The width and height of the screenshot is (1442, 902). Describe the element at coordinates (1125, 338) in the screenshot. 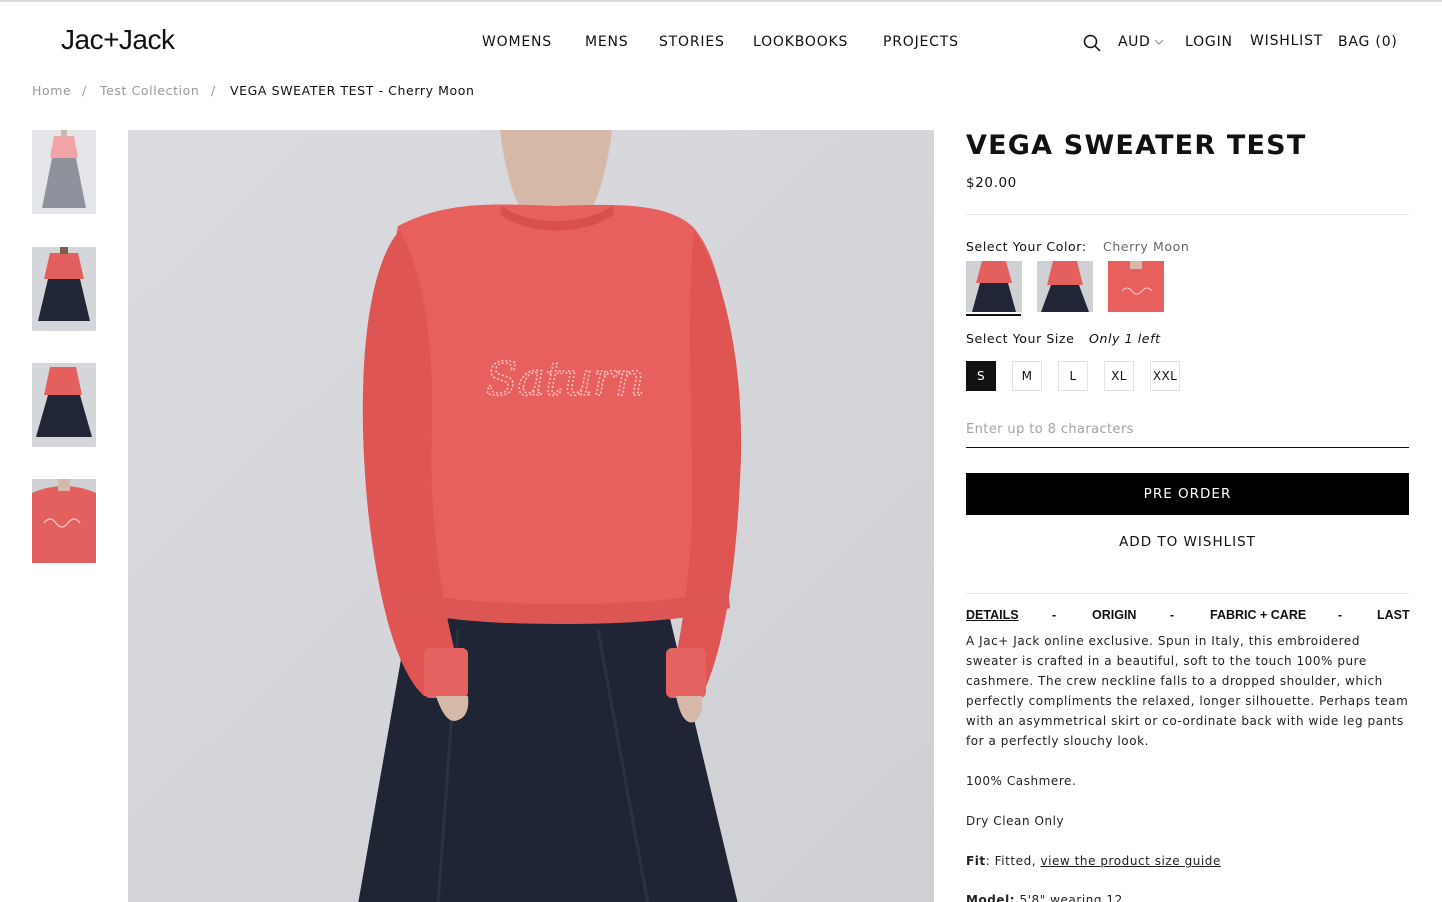

I see `stock-note: Only 1 left` at that location.